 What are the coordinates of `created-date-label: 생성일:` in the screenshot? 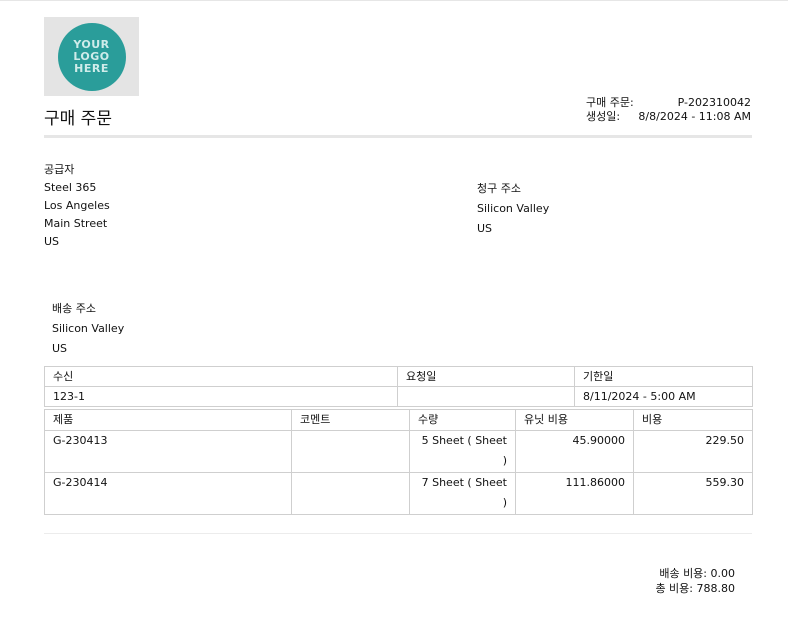 It's located at (603, 116).